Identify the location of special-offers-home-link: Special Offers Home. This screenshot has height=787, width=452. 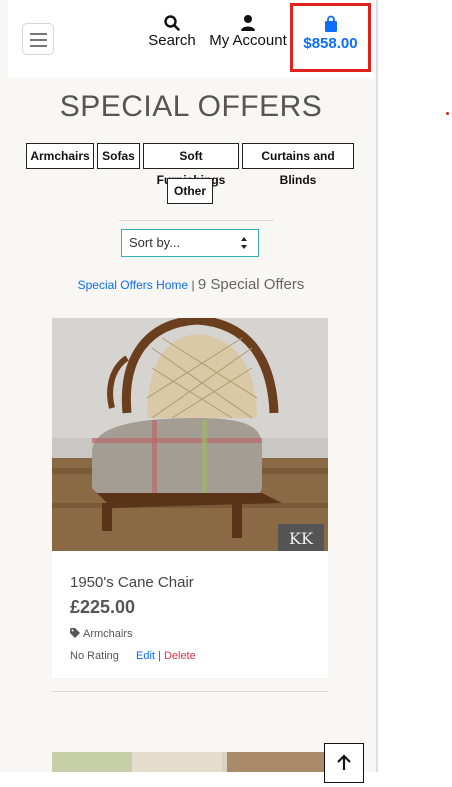
(133, 285).